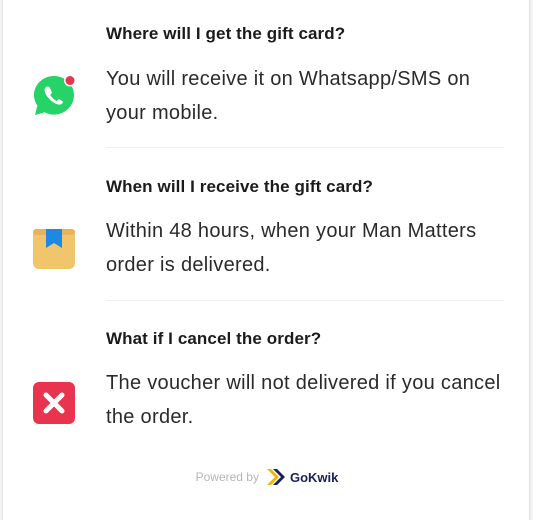 This screenshot has width=533, height=520. I want to click on whatsapp-icon, so click(54, 96).